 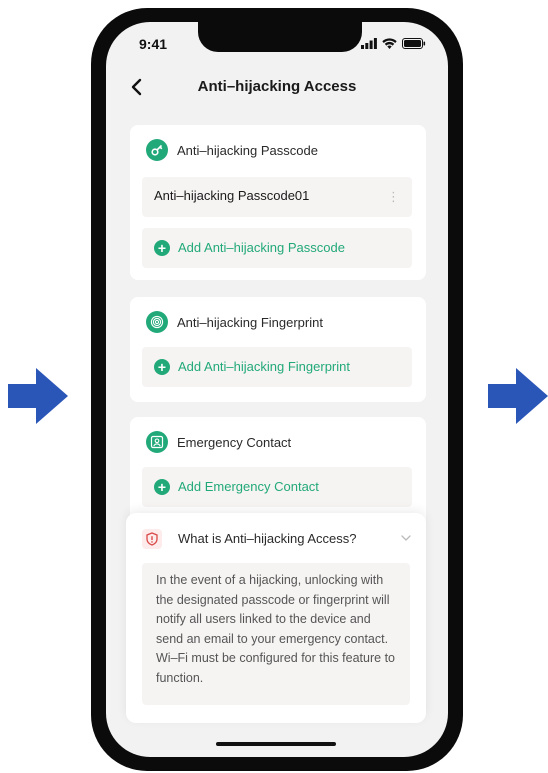 I want to click on page-title: Anti–hijacking Access, so click(x=277, y=86).